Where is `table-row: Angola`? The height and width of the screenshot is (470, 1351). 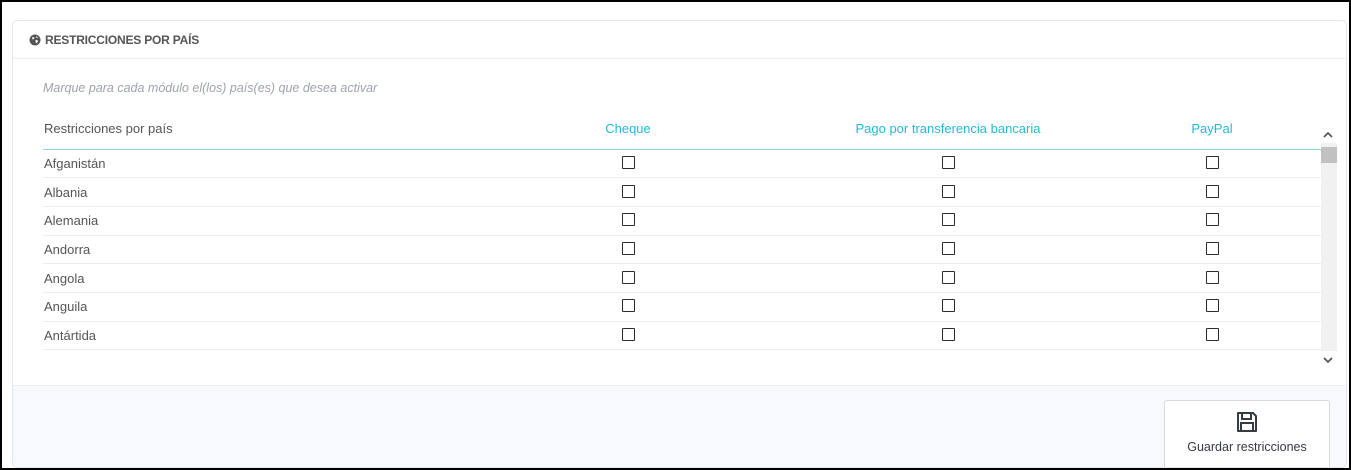
table-row: Angola is located at coordinates (682, 278).